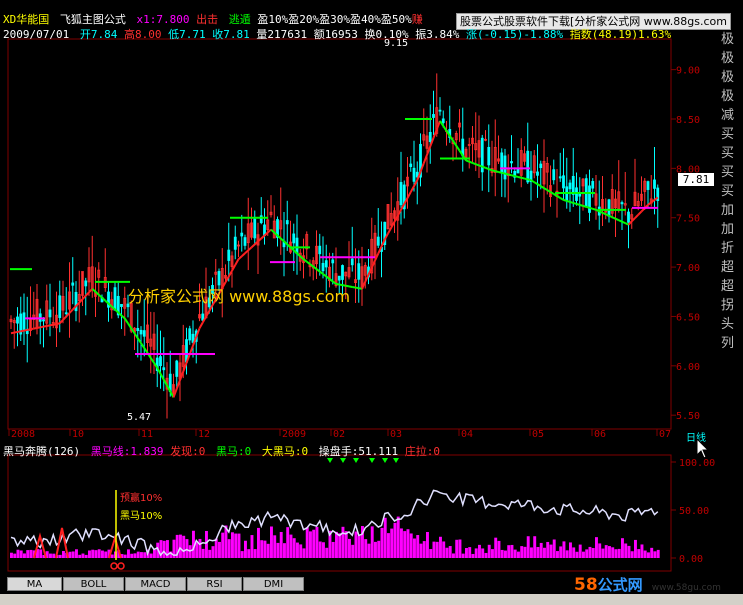 This screenshot has width=743, height=605. I want to click on sub-line6: 庄拉:0, so click(422, 451).